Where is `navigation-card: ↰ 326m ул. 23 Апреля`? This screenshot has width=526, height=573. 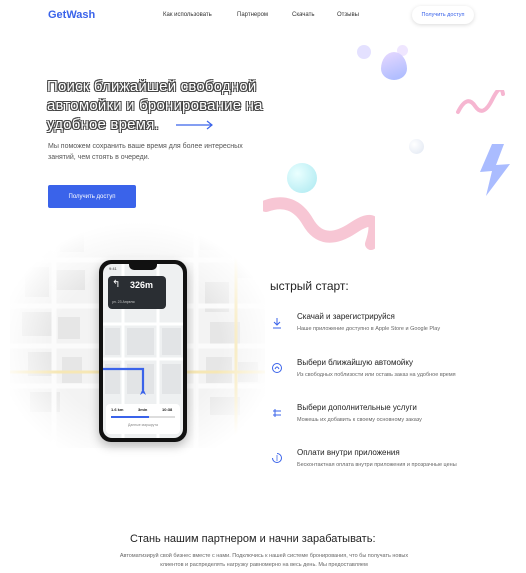
navigation-card: ↰ 326m ул. 23 Апреля is located at coordinates (137, 292).